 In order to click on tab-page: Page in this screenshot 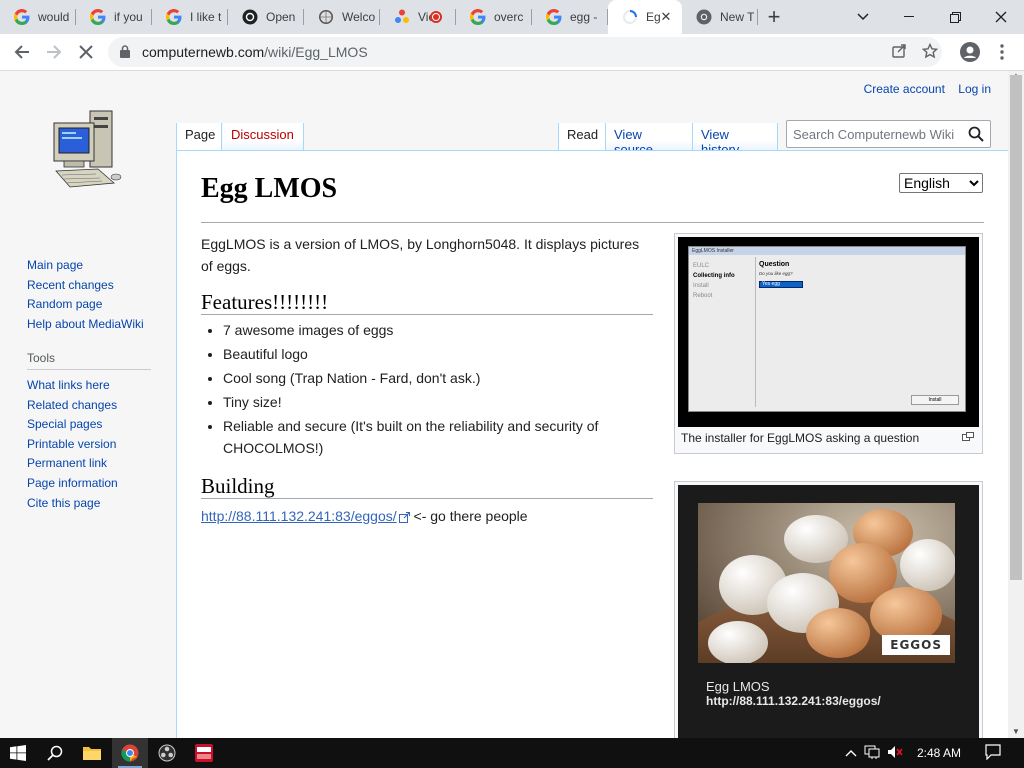, I will do `click(199, 137)`.